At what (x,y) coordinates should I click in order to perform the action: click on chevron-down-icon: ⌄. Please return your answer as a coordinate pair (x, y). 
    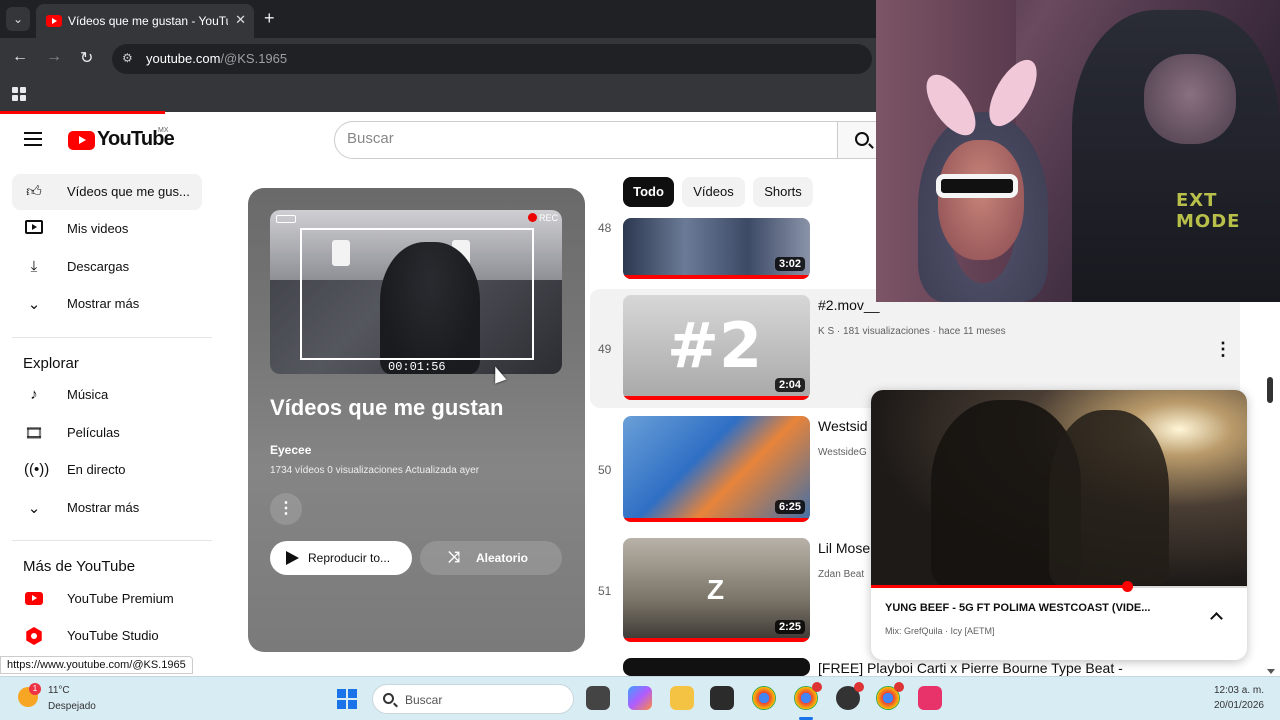
    Looking at the image, I should click on (34, 508).